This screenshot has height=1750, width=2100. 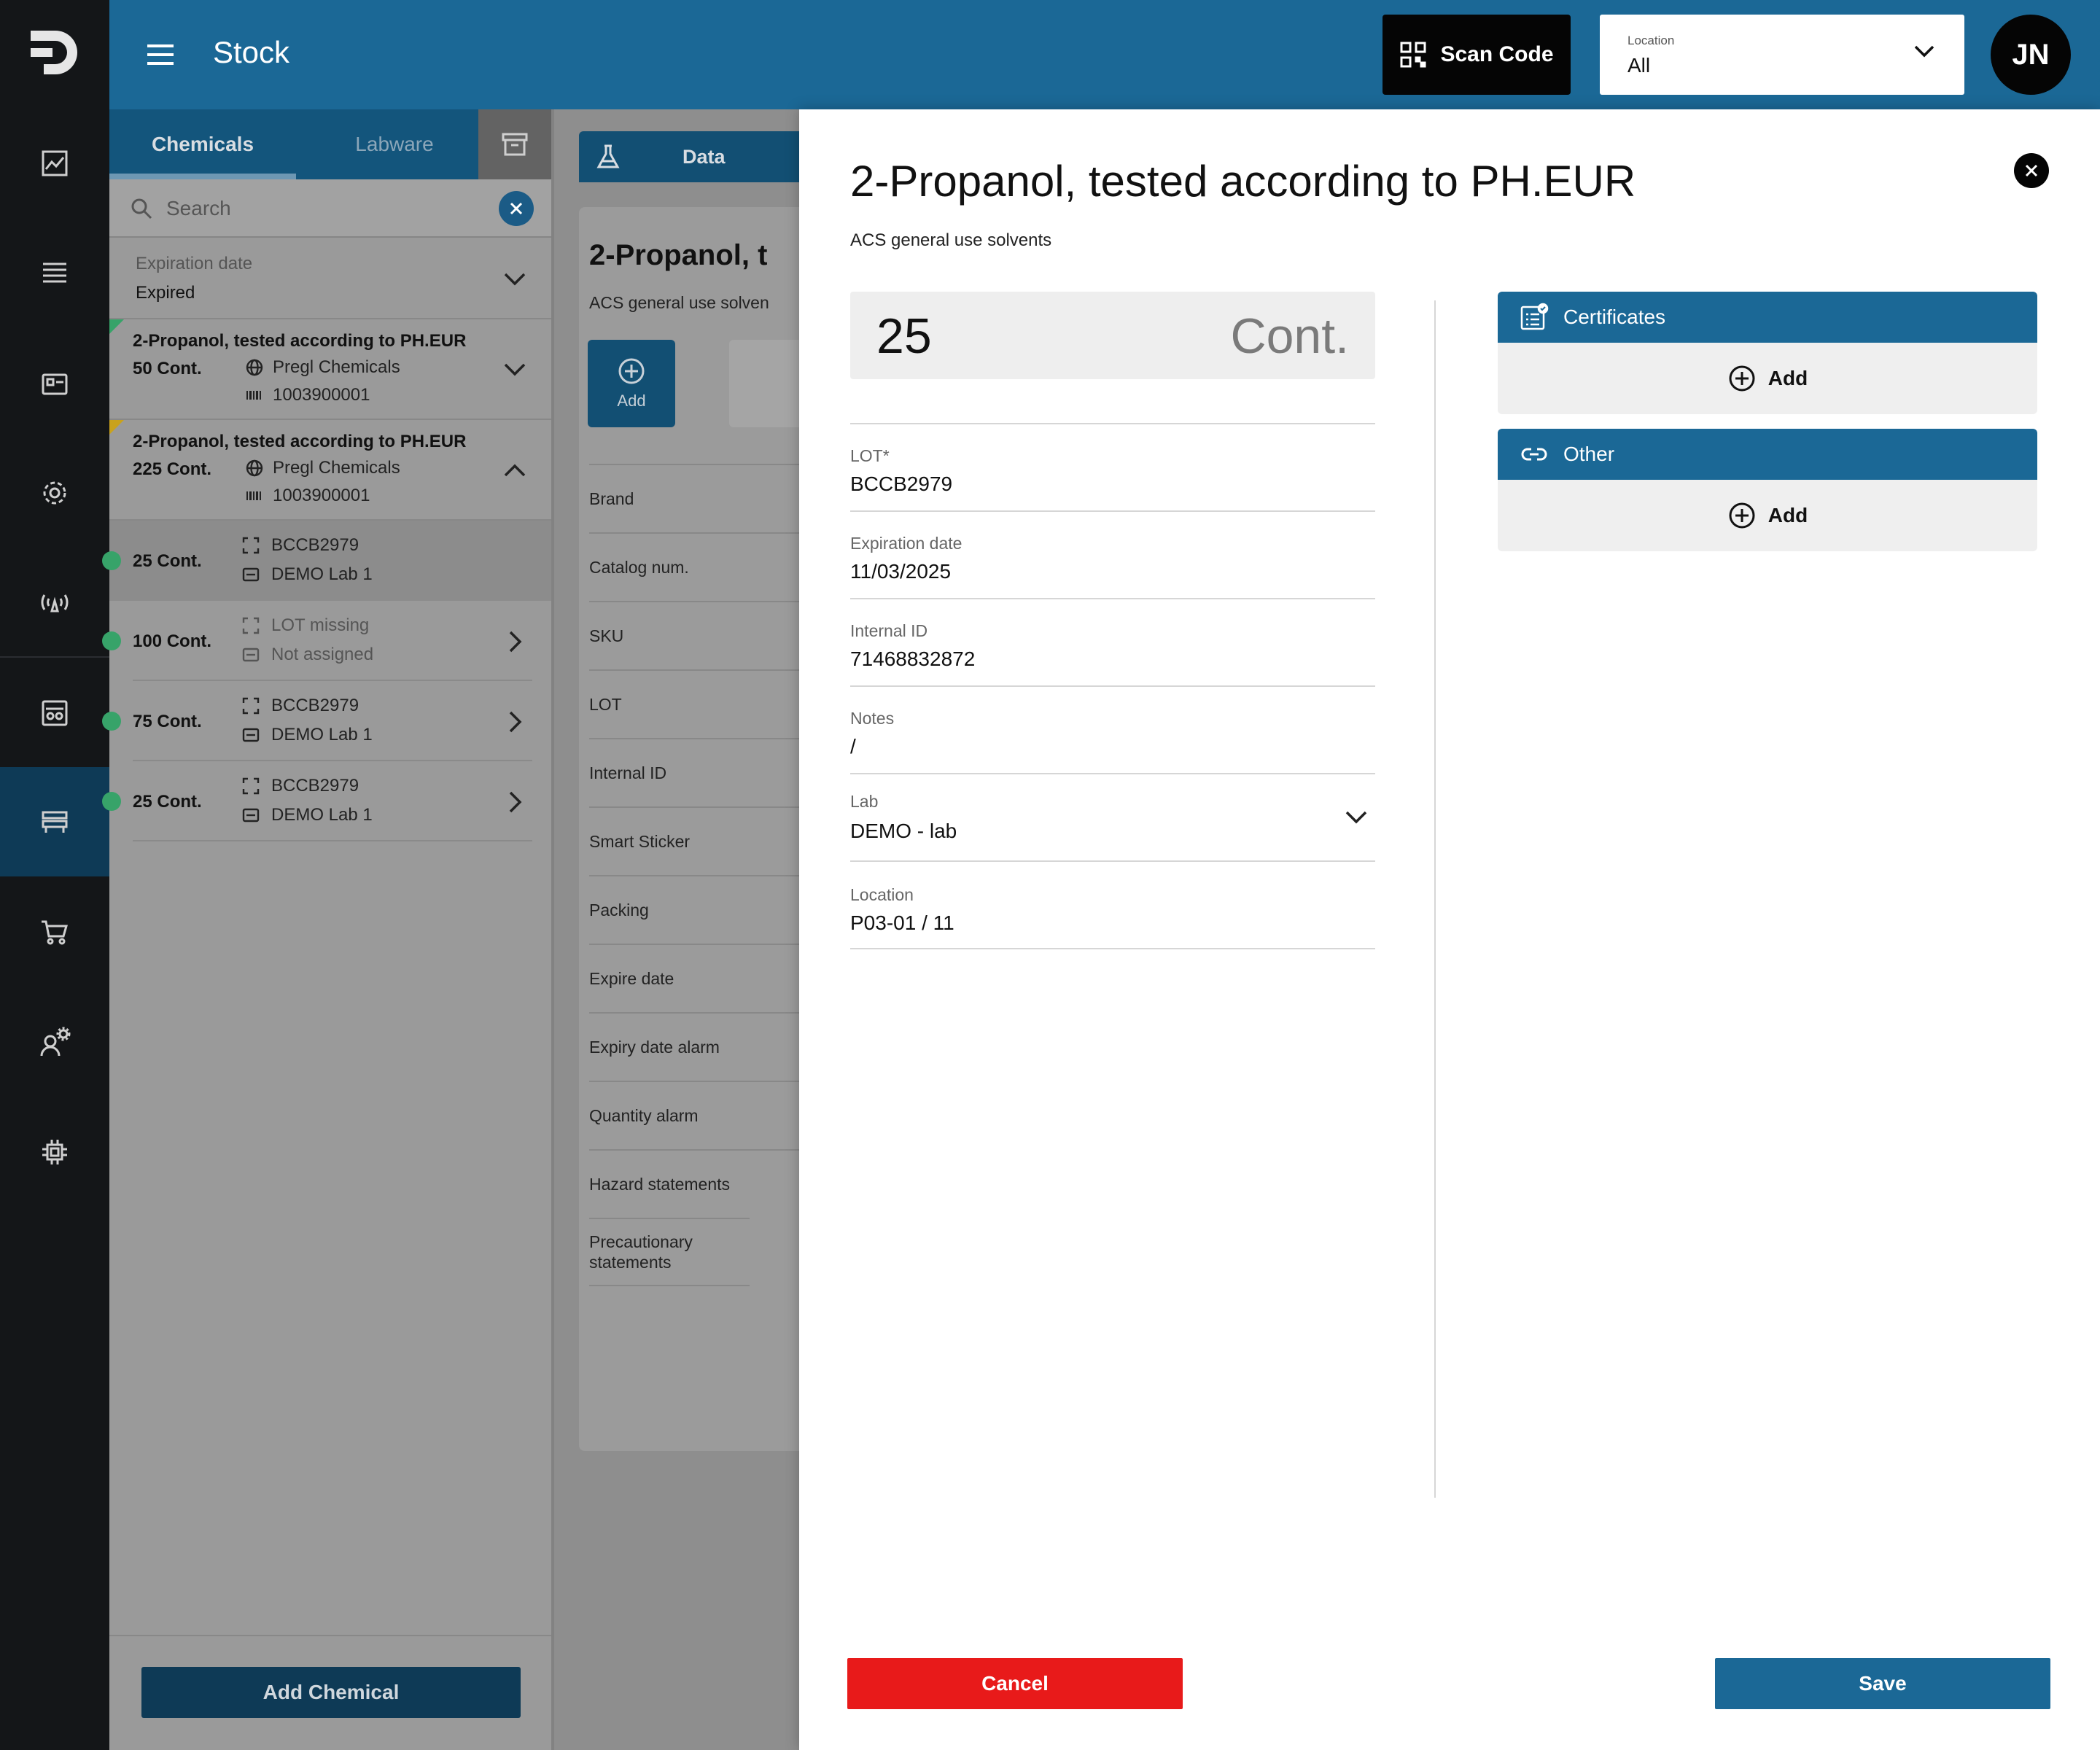 I want to click on add-certificate-button: Add, so click(x=1767, y=378).